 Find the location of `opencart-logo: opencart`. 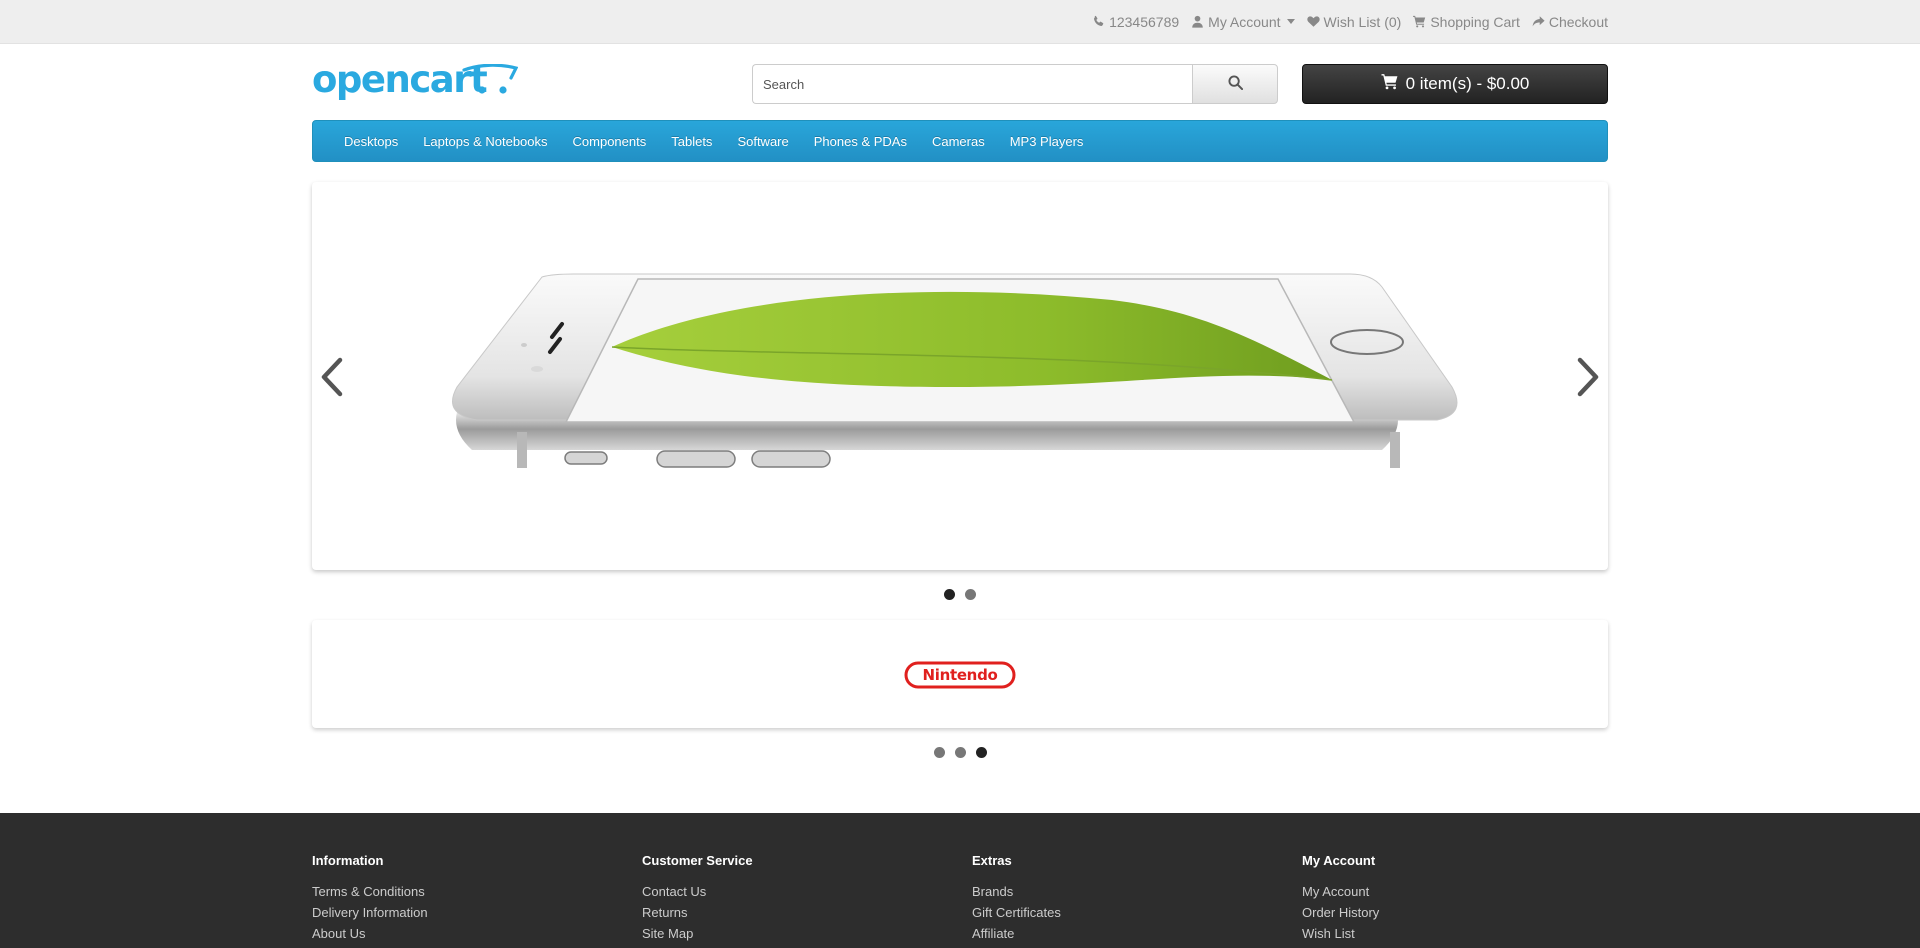

opencart-logo: opencart is located at coordinates (415, 82).